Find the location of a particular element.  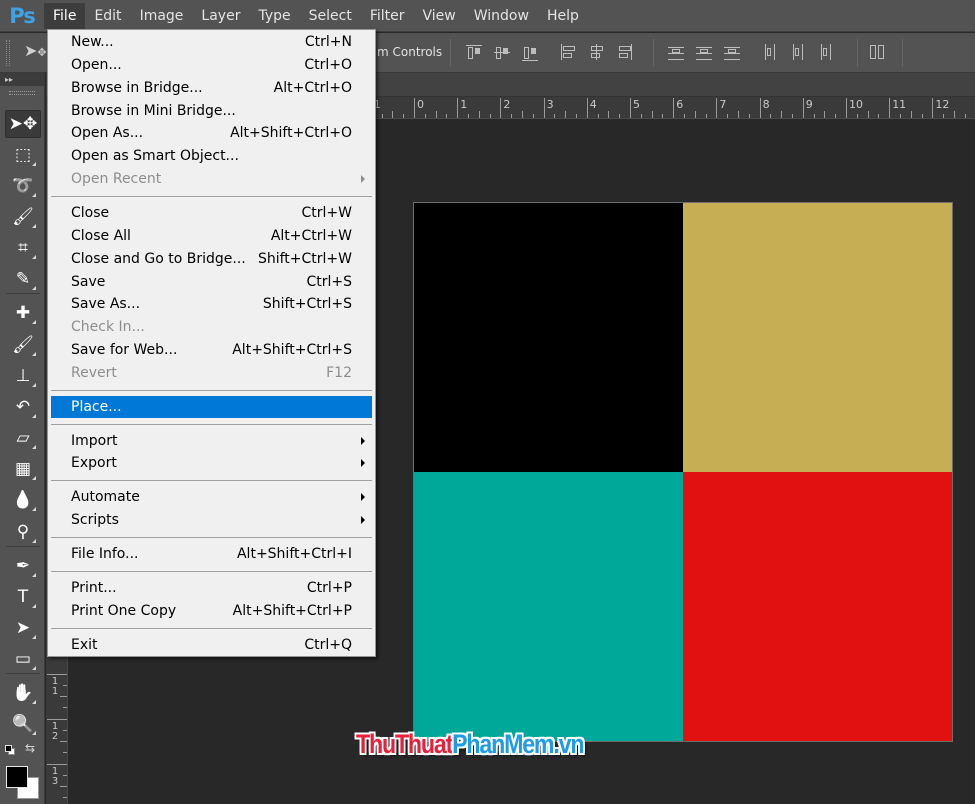

menu-image: Image is located at coordinates (162, 16).